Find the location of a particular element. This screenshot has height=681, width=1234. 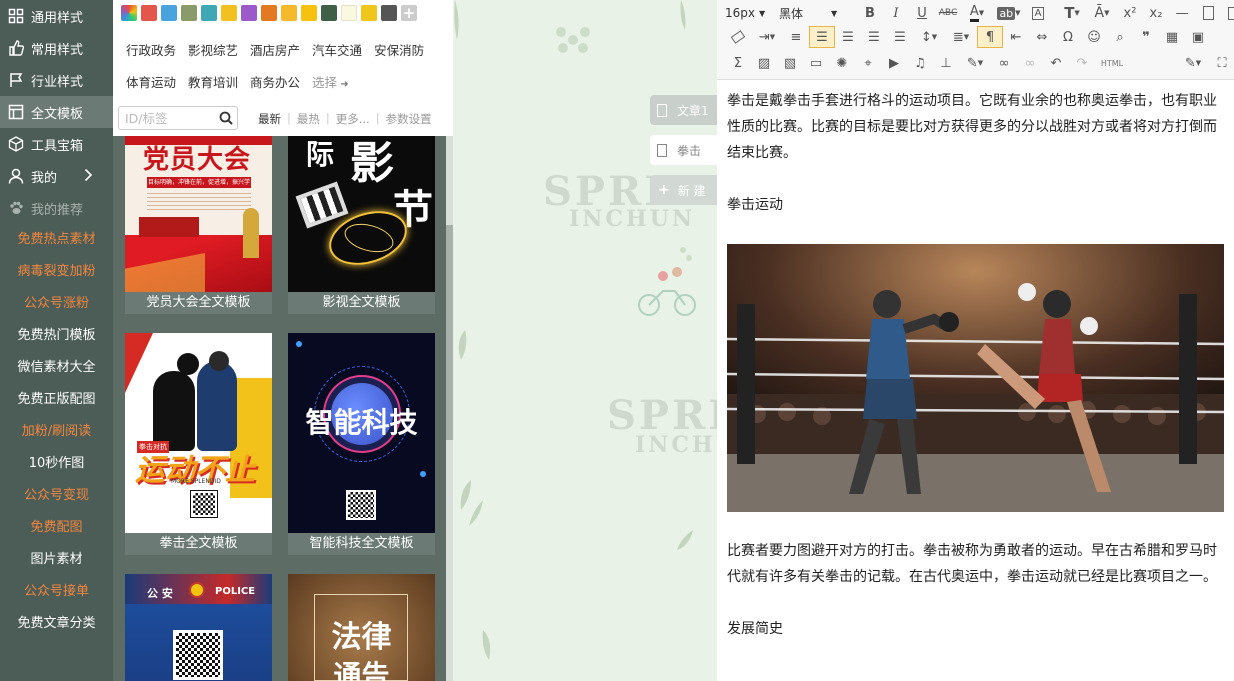

more-button: — is located at coordinates (1182, 13).